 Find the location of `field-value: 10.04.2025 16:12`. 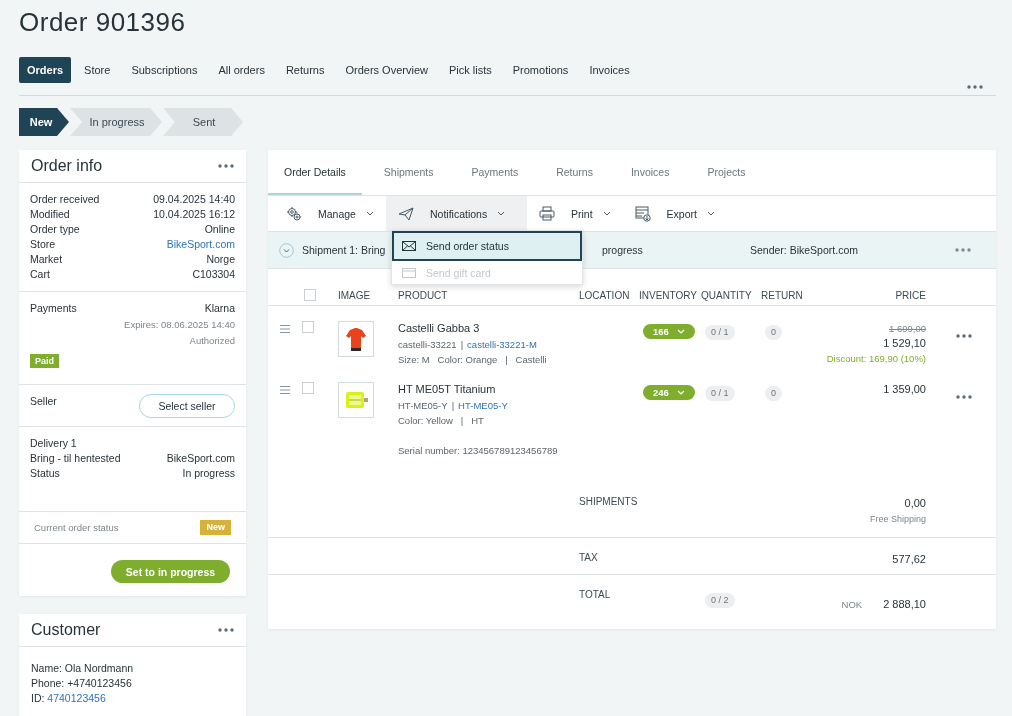

field-value: 10.04.2025 16:12 is located at coordinates (194, 214).